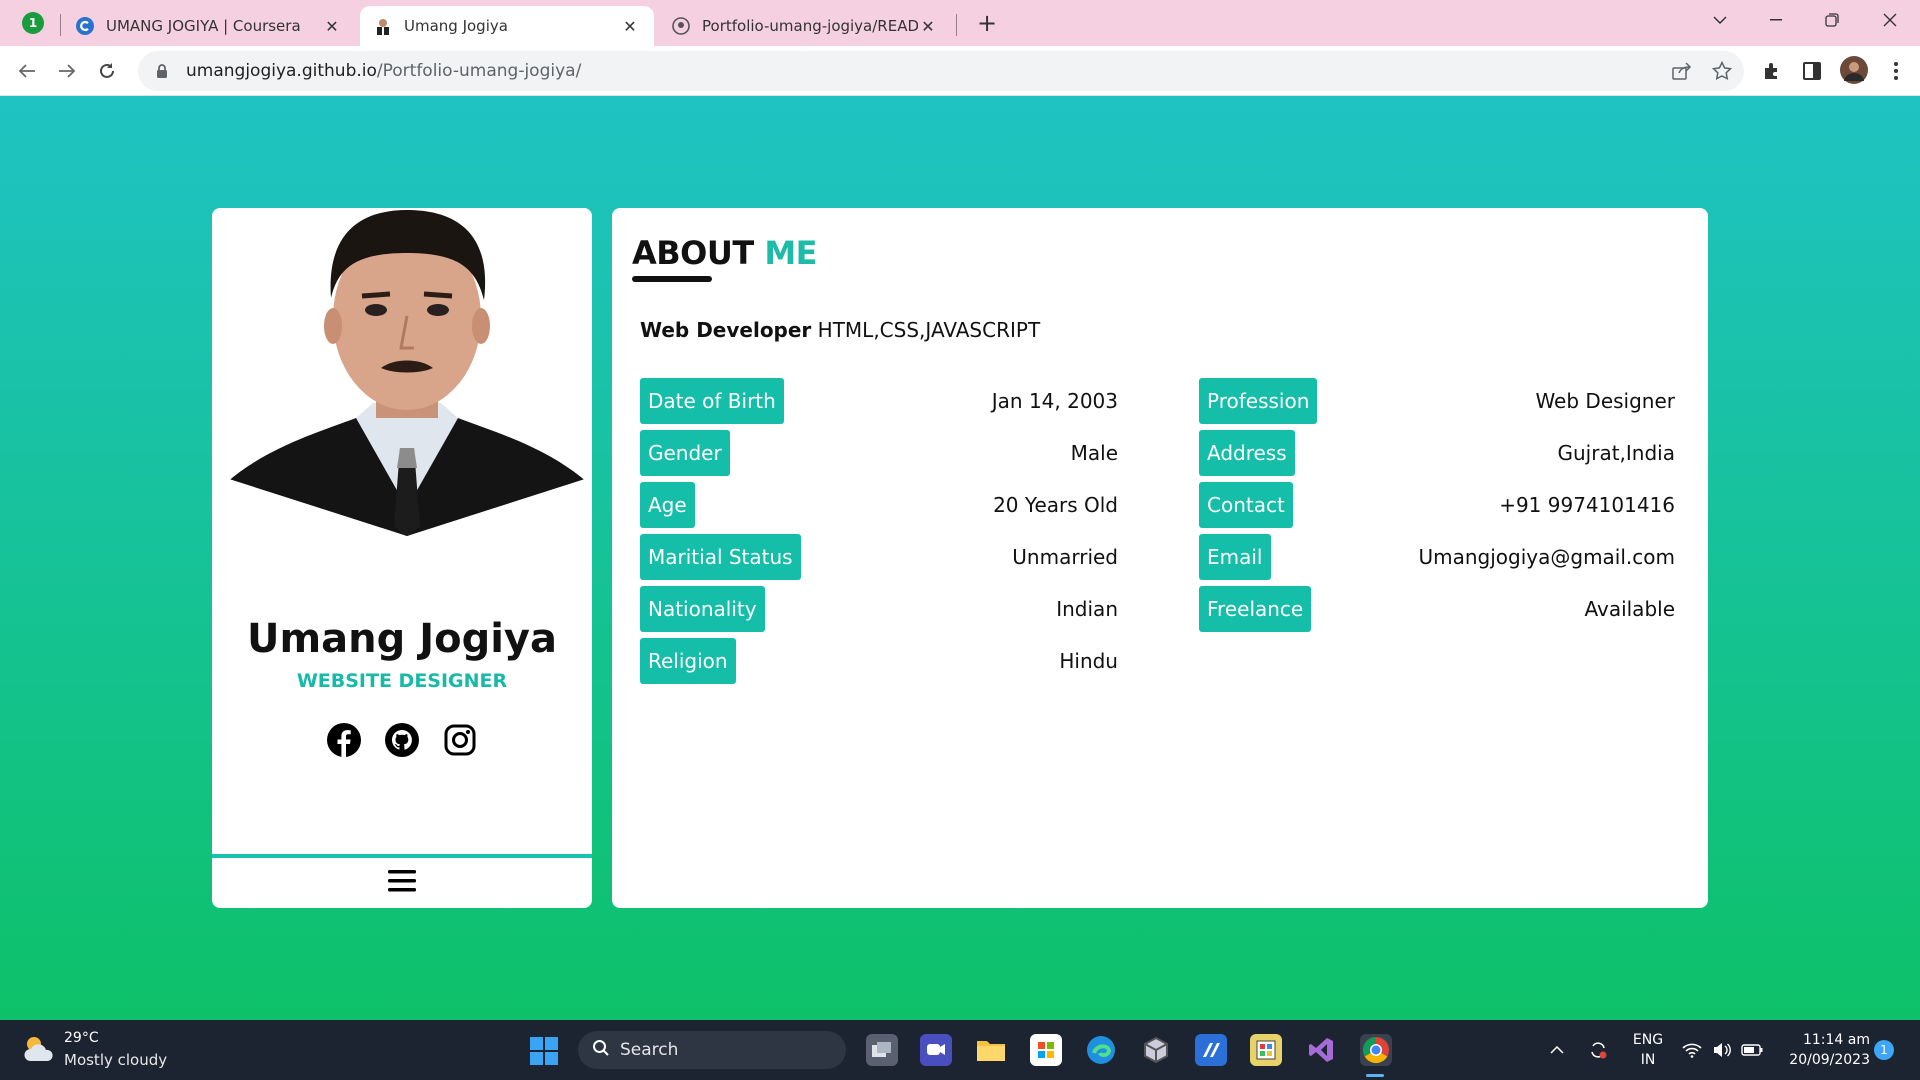 This screenshot has height=1080, width=1920. I want to click on info-row: Address Gujrat,India, so click(1437, 456).